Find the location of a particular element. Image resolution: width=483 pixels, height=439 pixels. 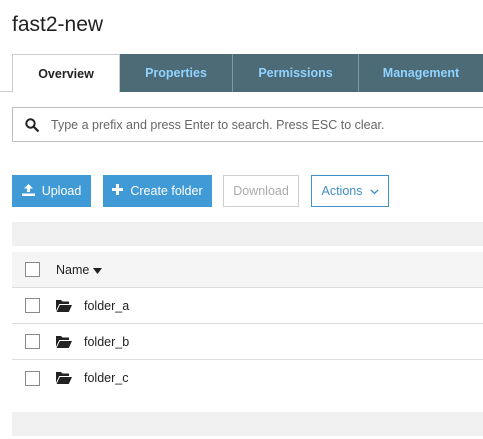

upload-label: Upload is located at coordinates (61, 191).